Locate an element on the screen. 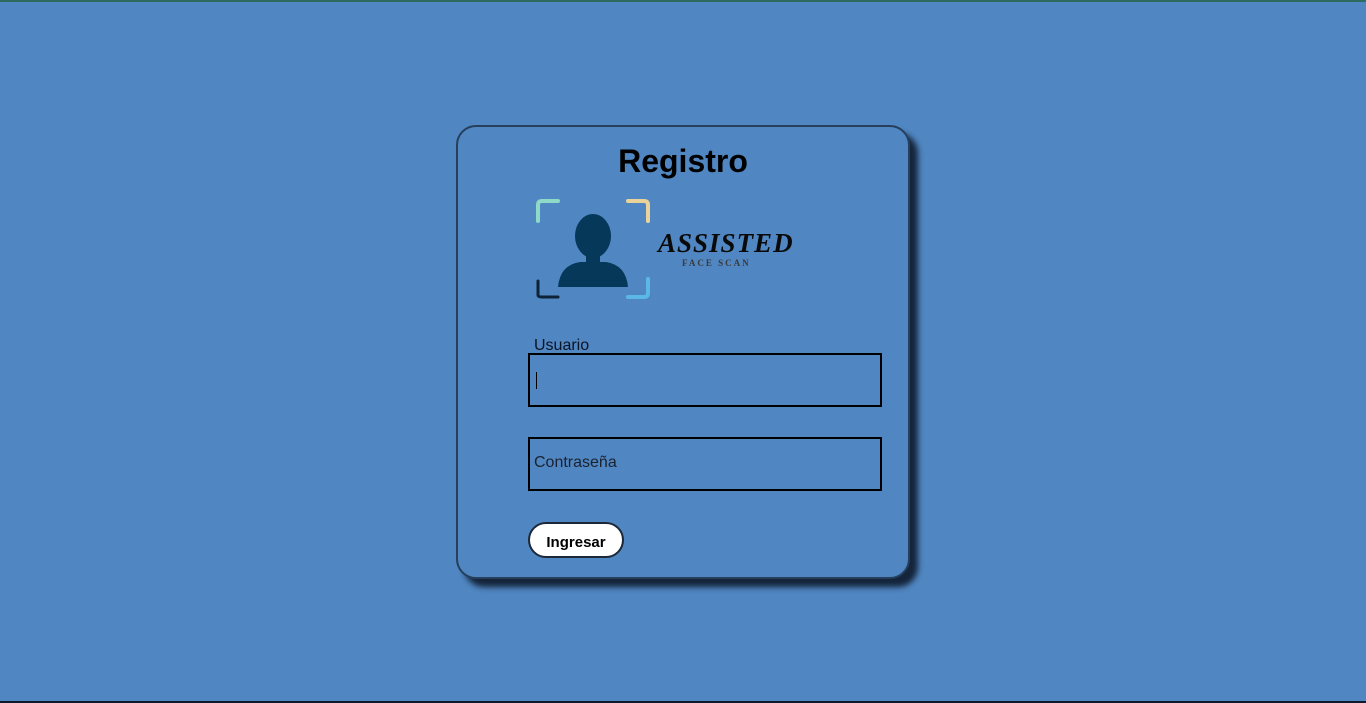 The width and height of the screenshot is (1366, 703). login-button: Ingresar is located at coordinates (576, 540).